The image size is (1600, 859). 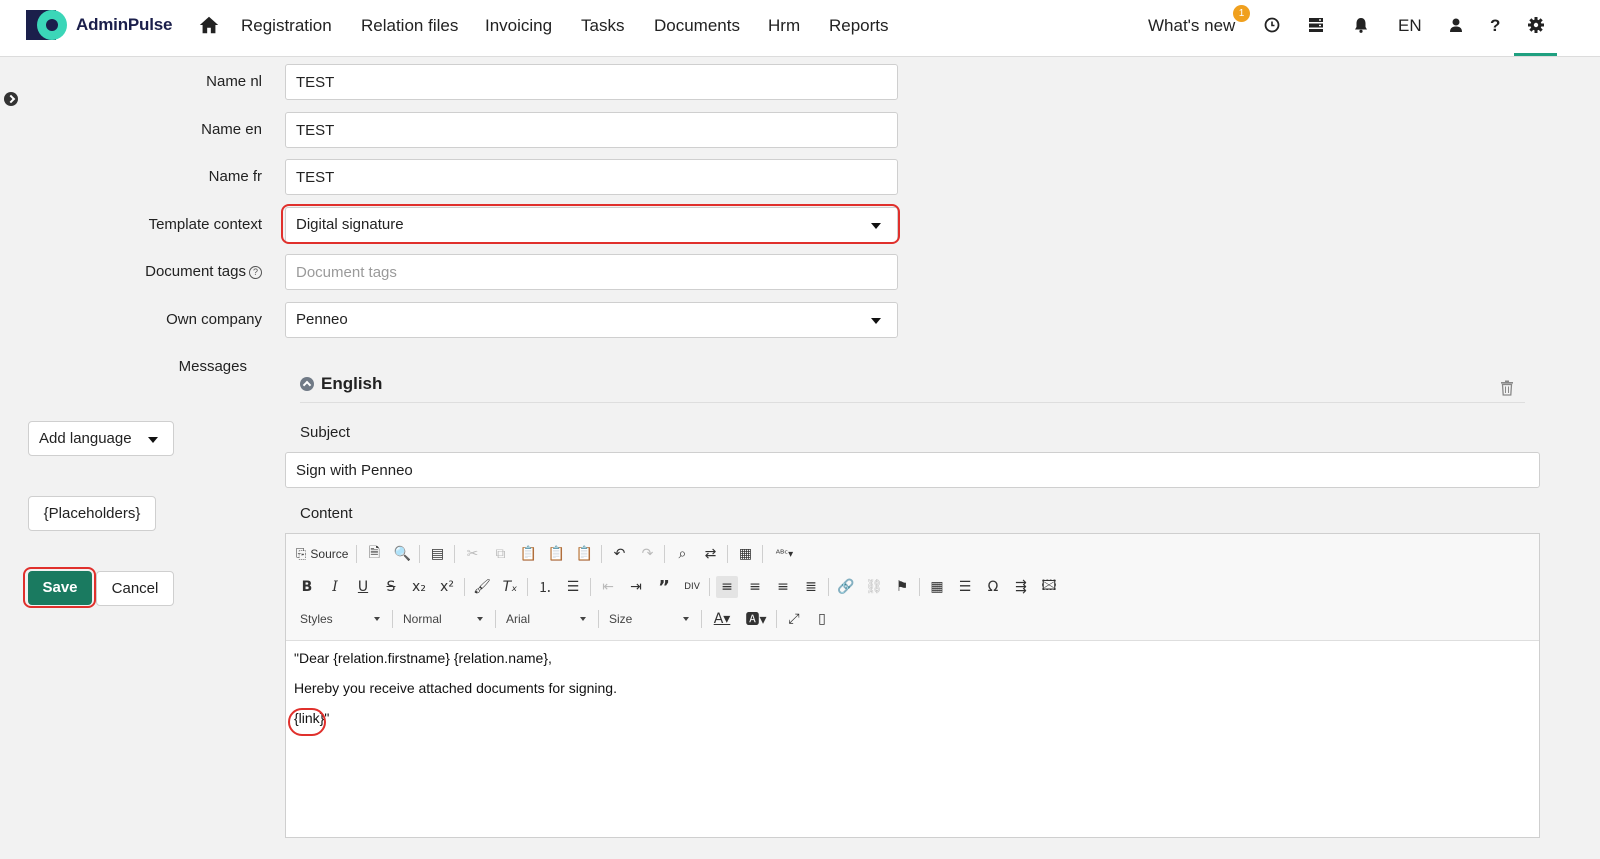 What do you see at coordinates (500, 554) in the screenshot?
I see `copy-icon: ⧉` at bounding box center [500, 554].